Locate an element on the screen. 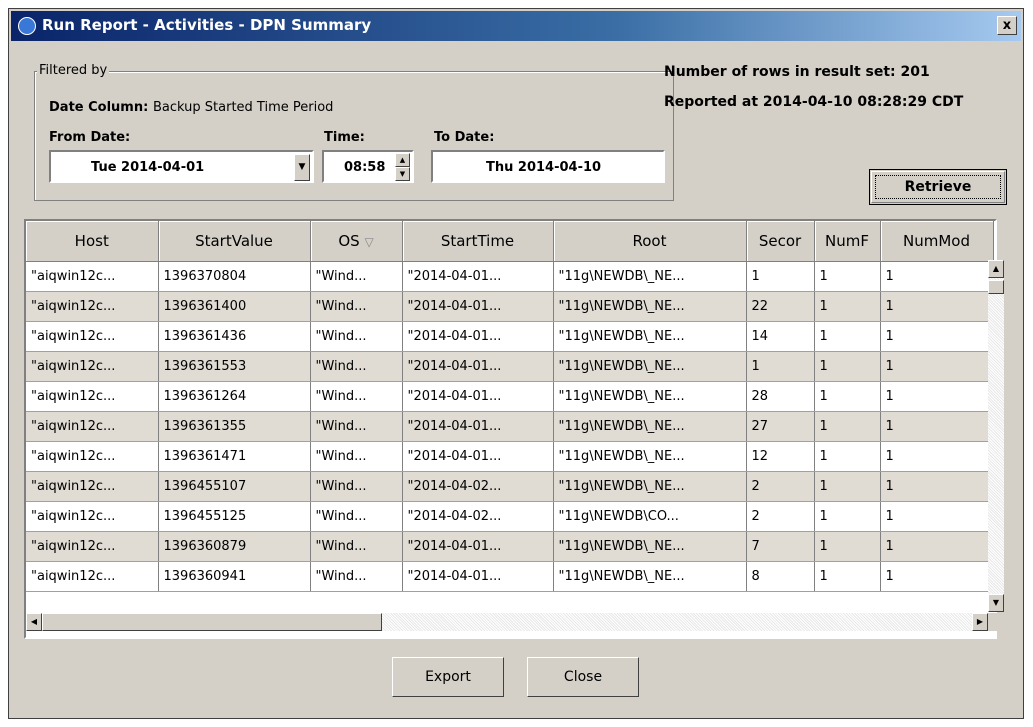  to-date-field: Thu 2014-04-10 is located at coordinates (548, 166).